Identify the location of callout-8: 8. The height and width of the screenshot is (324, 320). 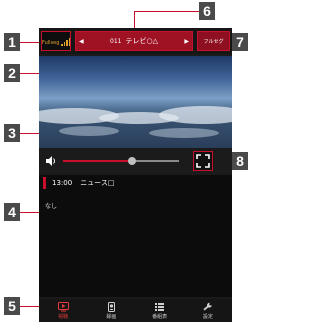
(240, 161).